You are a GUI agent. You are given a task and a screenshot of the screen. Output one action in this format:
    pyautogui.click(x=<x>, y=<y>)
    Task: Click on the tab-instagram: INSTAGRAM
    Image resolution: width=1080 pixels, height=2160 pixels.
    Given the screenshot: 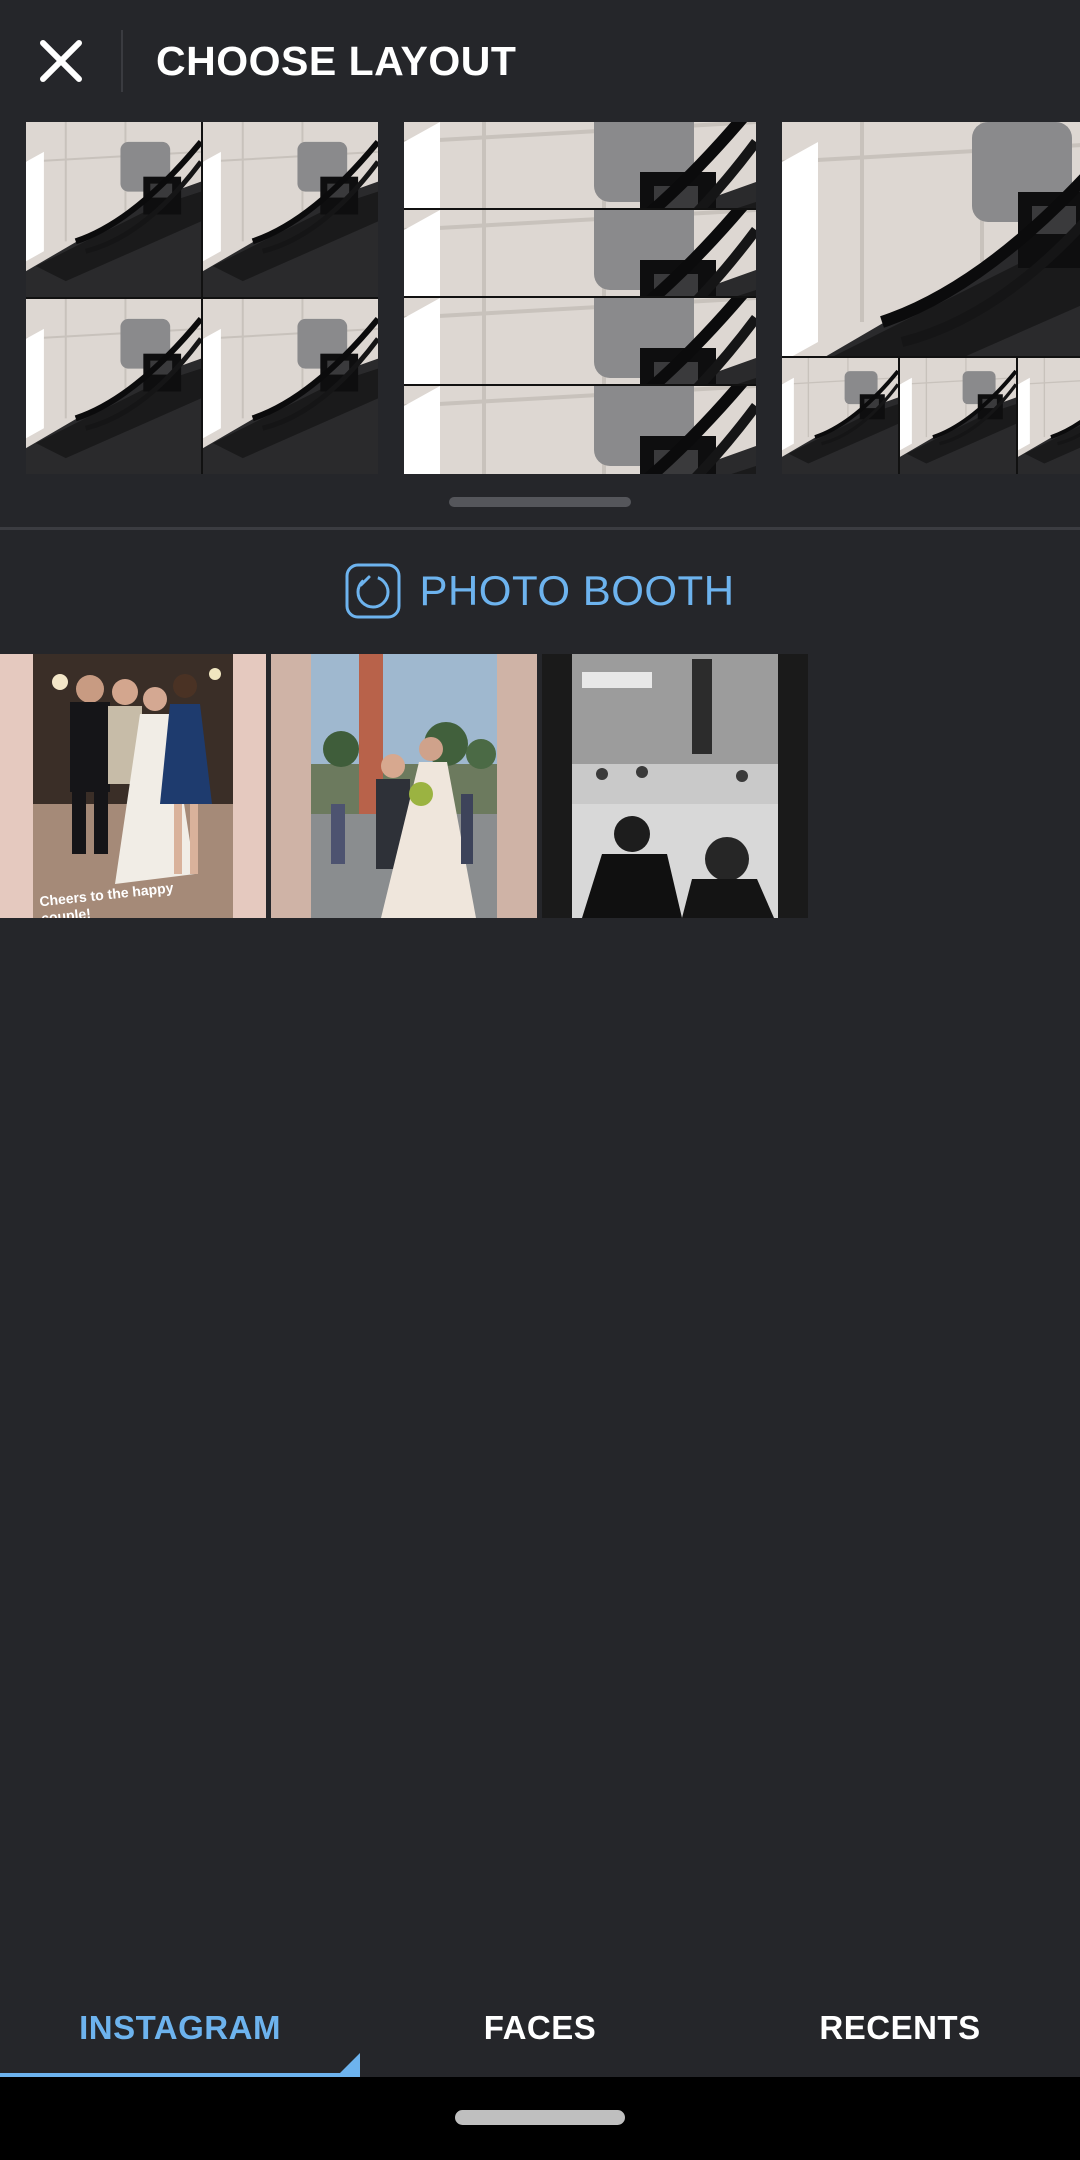 What is the action you would take?
    pyautogui.click(x=180, y=2028)
    